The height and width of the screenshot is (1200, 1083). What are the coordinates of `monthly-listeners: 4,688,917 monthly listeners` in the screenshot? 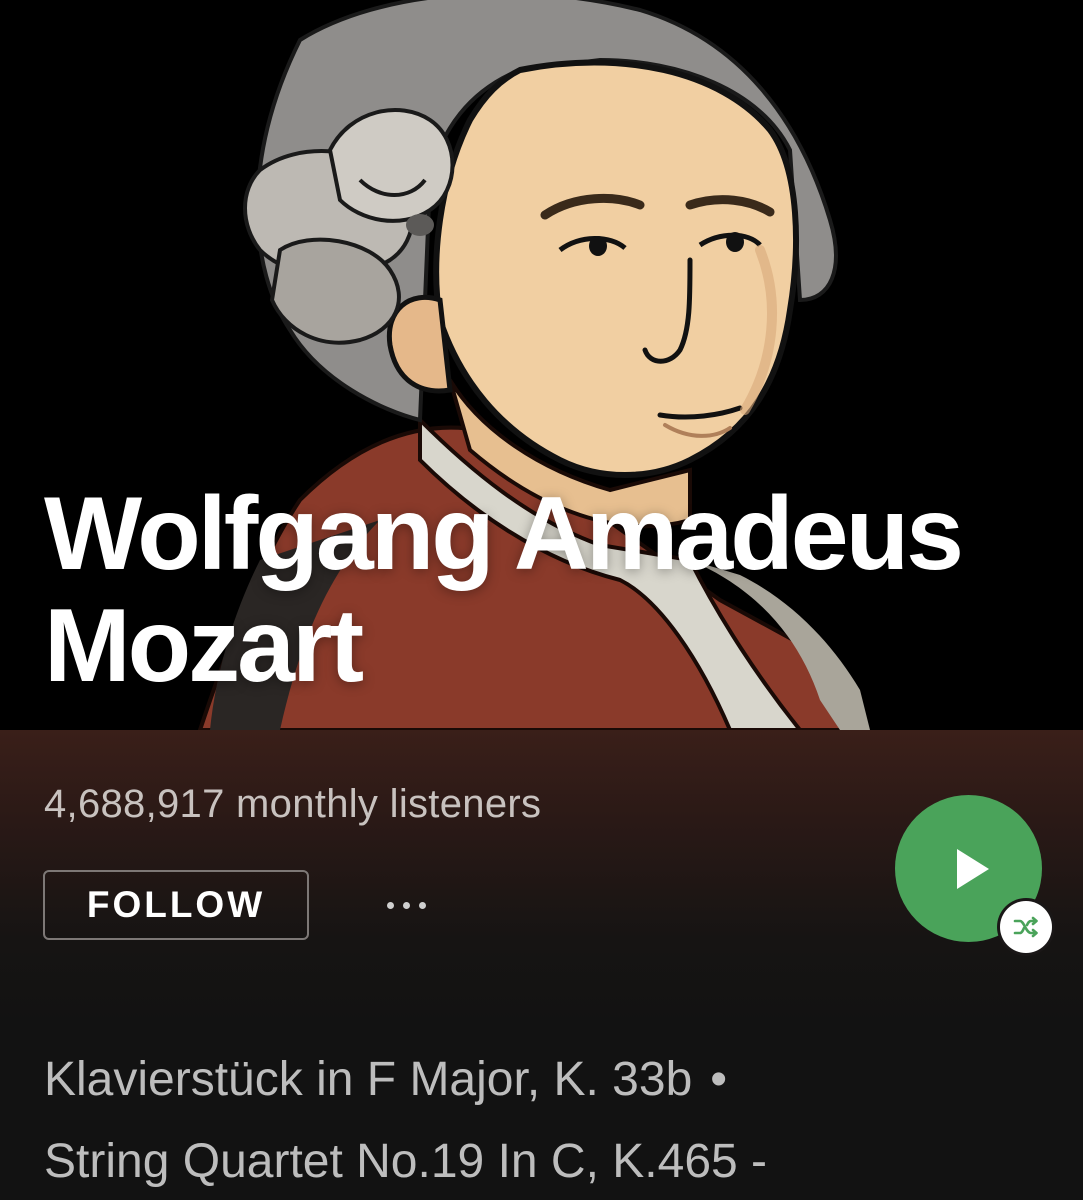 It's located at (293, 804).